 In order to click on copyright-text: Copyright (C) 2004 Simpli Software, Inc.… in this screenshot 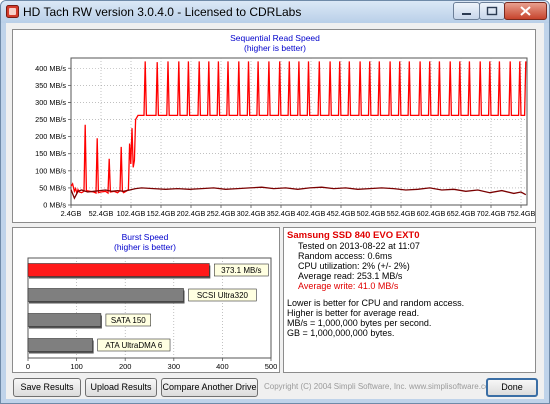, I will do `click(380, 386)`.